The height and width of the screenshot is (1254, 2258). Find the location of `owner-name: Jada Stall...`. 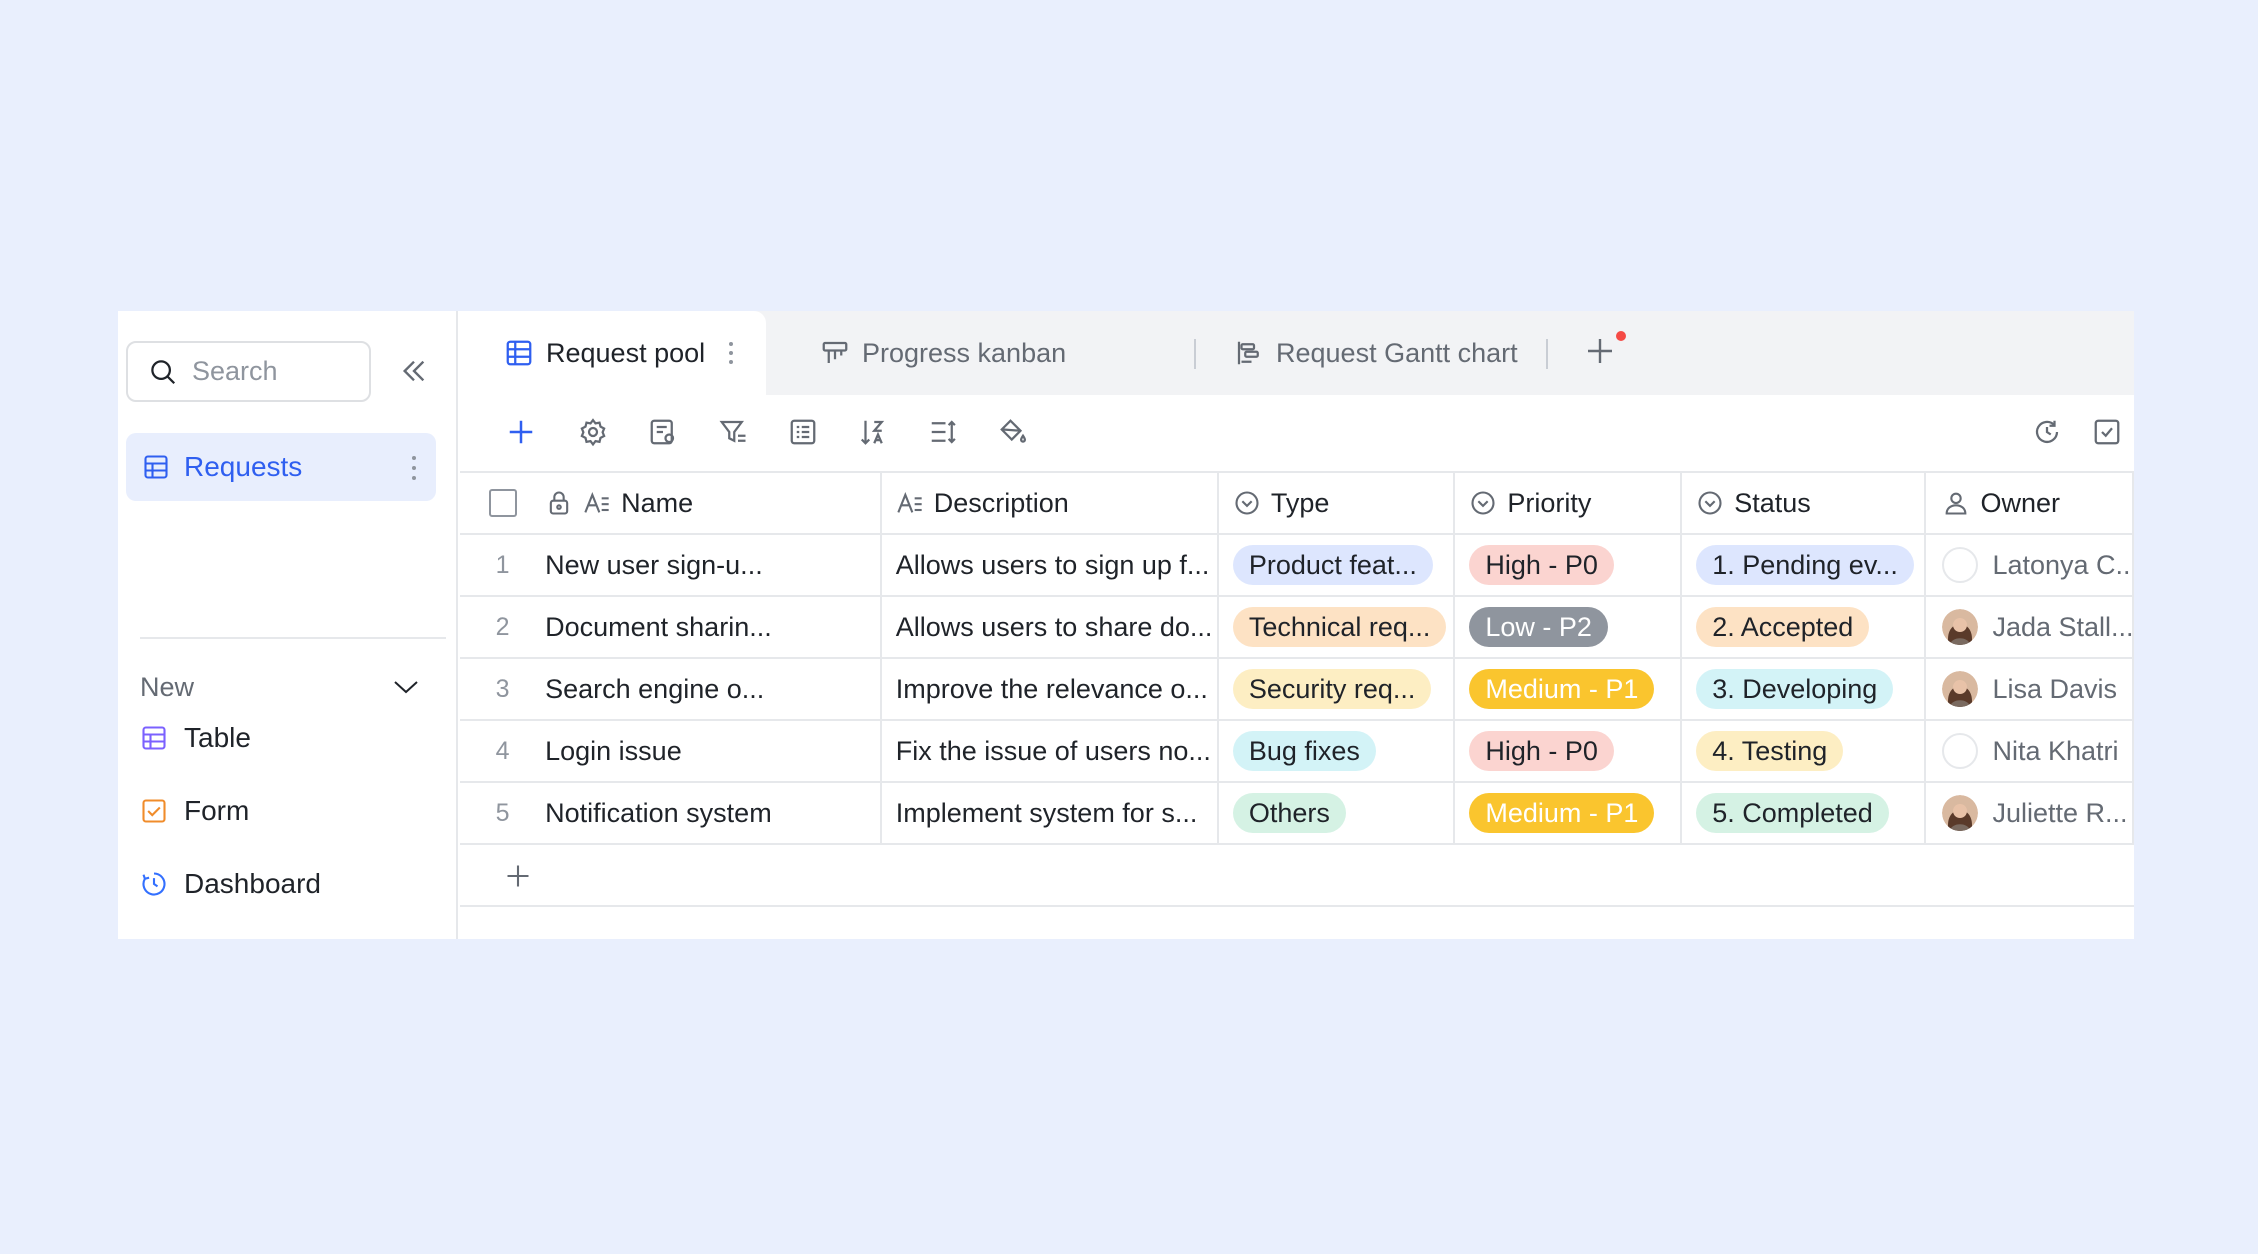

owner-name: Jada Stall... is located at coordinates (2063, 626).